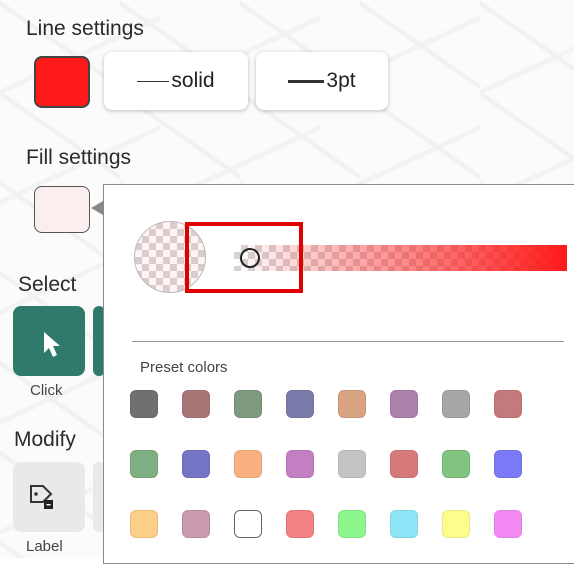 This screenshot has height=564, width=574. What do you see at coordinates (45, 439) in the screenshot?
I see `modify-title: Modify` at bounding box center [45, 439].